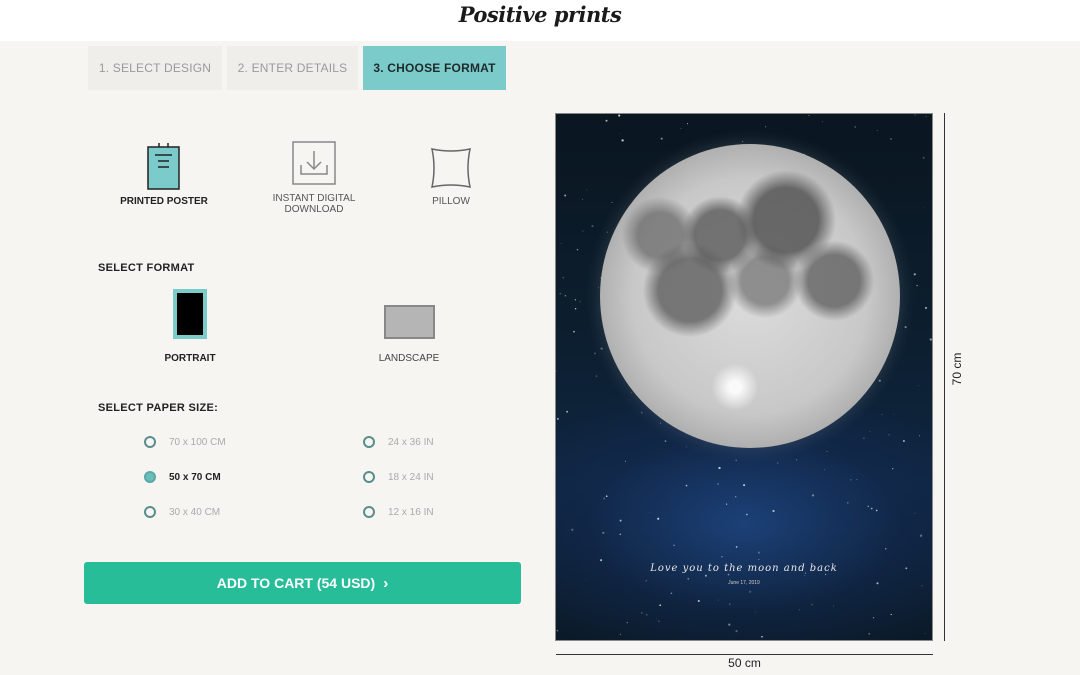 The height and width of the screenshot is (675, 1080). What do you see at coordinates (434, 68) in the screenshot?
I see `tab-choose-format: 3. CHOOSE FORMAT` at bounding box center [434, 68].